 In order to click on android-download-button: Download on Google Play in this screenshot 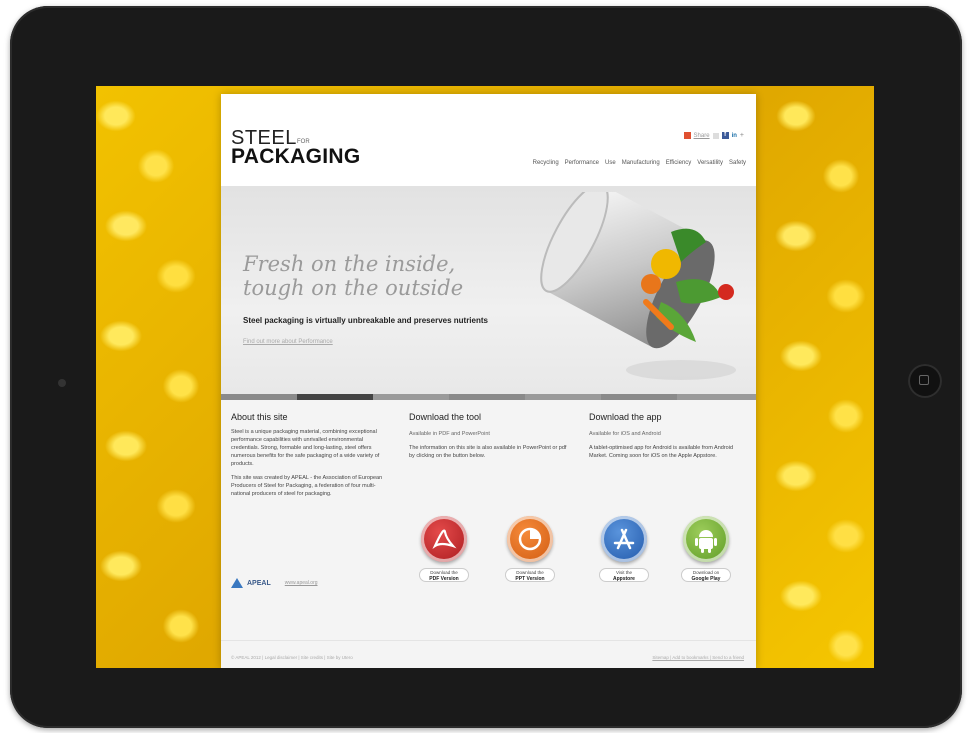, I will do `click(706, 575)`.